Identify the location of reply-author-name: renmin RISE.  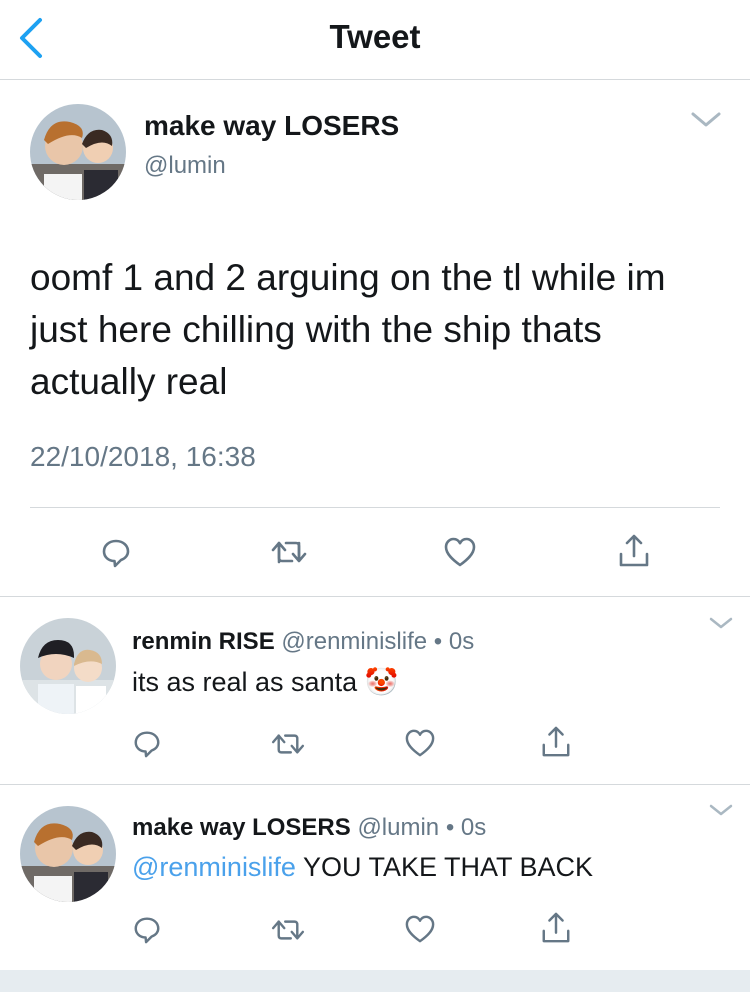
(203, 641).